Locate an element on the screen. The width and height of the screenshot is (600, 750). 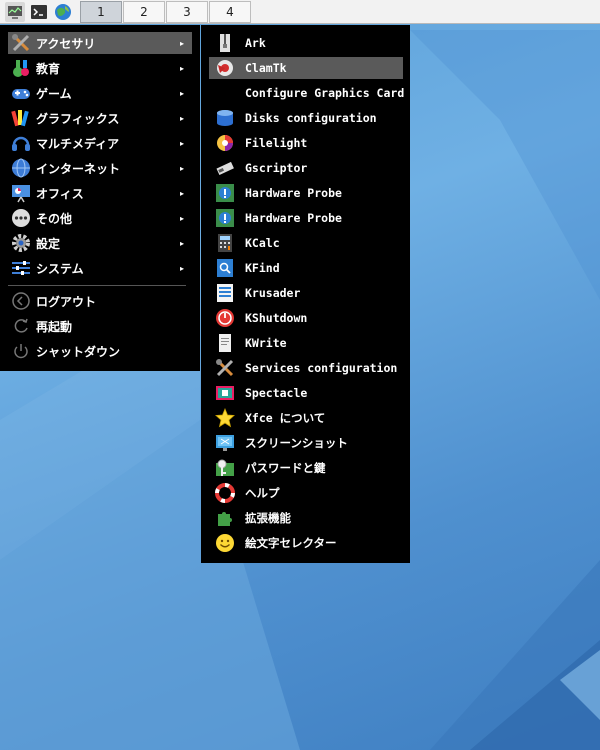
workspace-2-button: 2 is located at coordinates (144, 12).